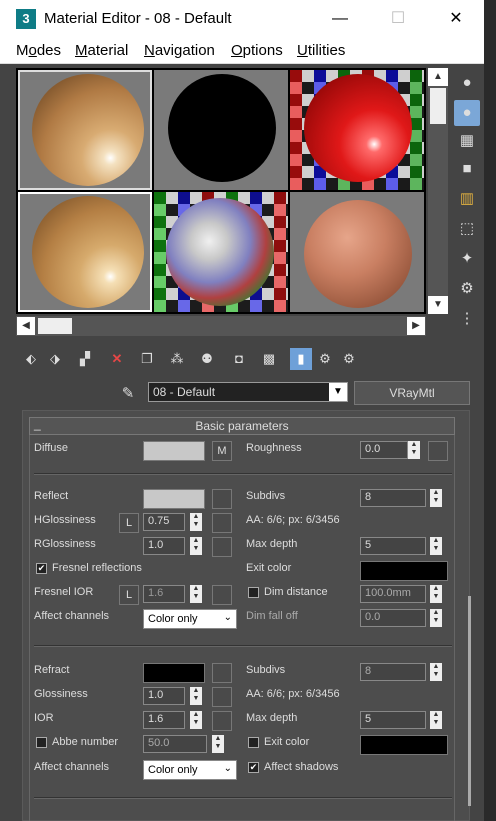  What do you see at coordinates (438, 305) in the screenshot?
I see `scroll-down-icon: ▼` at bounding box center [438, 305].